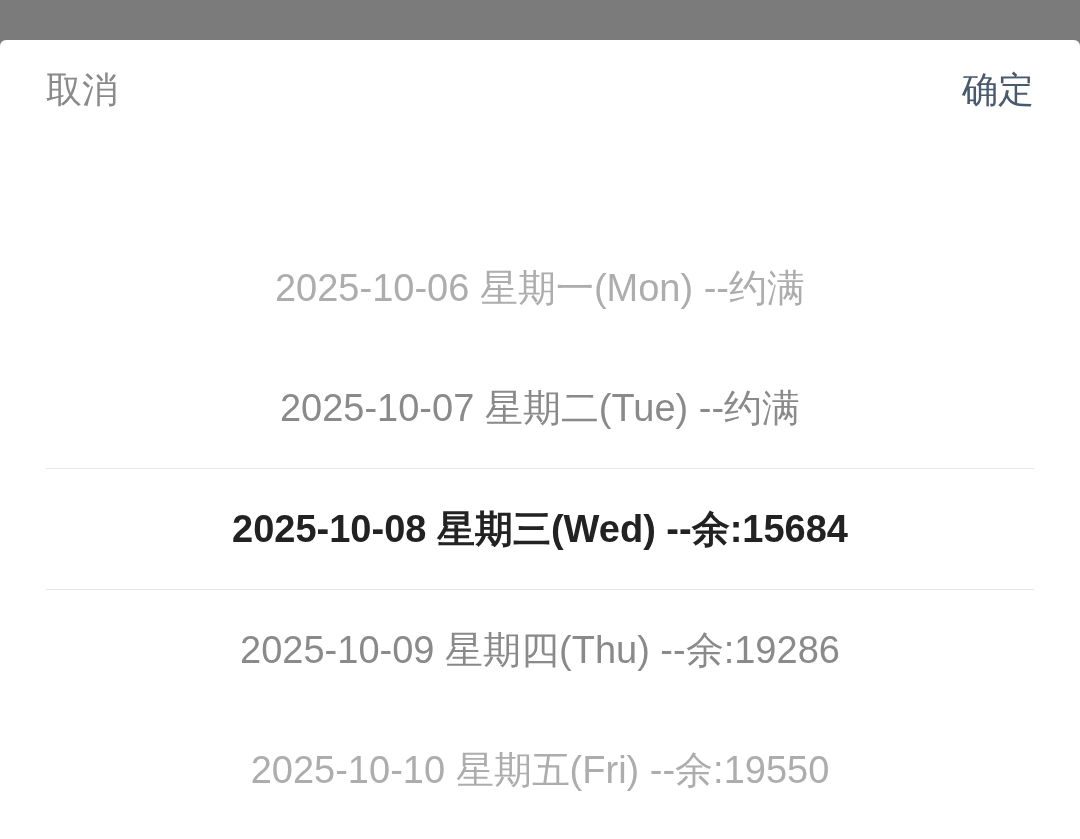 The image size is (1080, 839). Describe the element at coordinates (82, 90) in the screenshot. I see `cancel-button: 取消` at that location.